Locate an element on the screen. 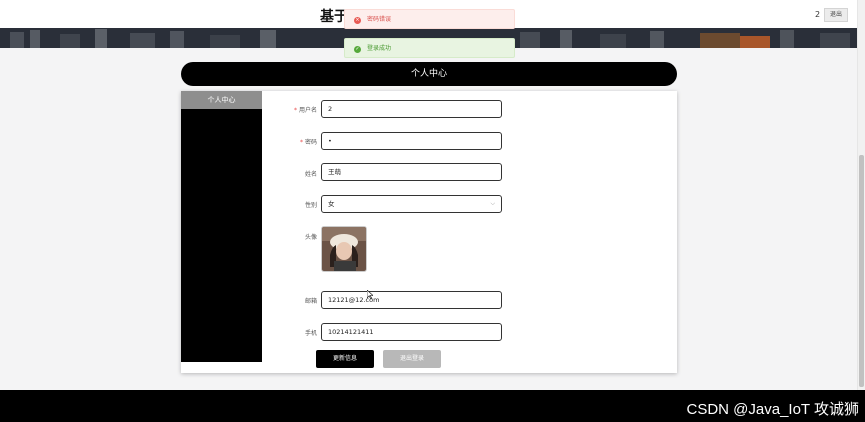  gender-select: 女 ⌵ is located at coordinates (411, 204).